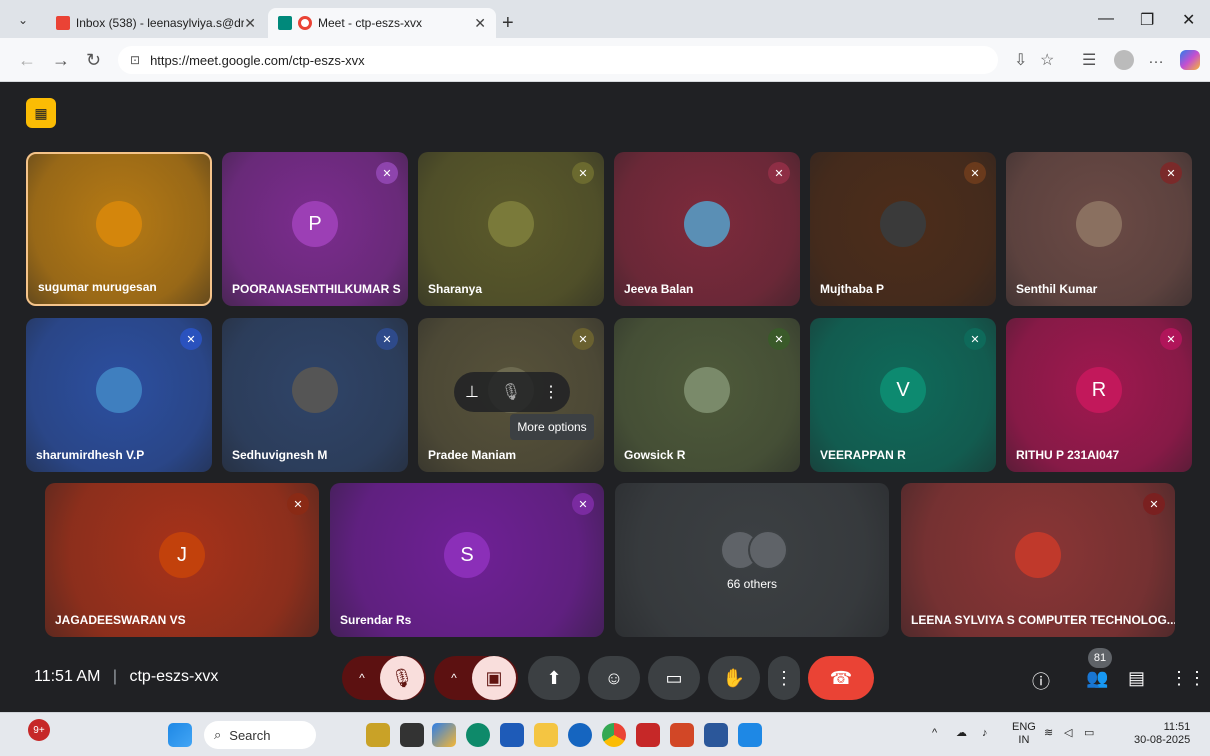 The width and height of the screenshot is (1210, 756). Describe the element at coordinates (478, 735) in the screenshot. I see `edge-icon` at that location.